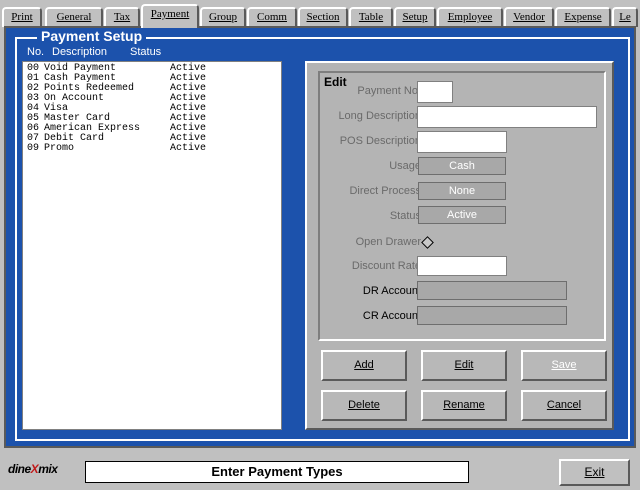 The width and height of the screenshot is (640, 490). What do you see at coordinates (435, 92) in the screenshot?
I see `payment-no-field` at bounding box center [435, 92].